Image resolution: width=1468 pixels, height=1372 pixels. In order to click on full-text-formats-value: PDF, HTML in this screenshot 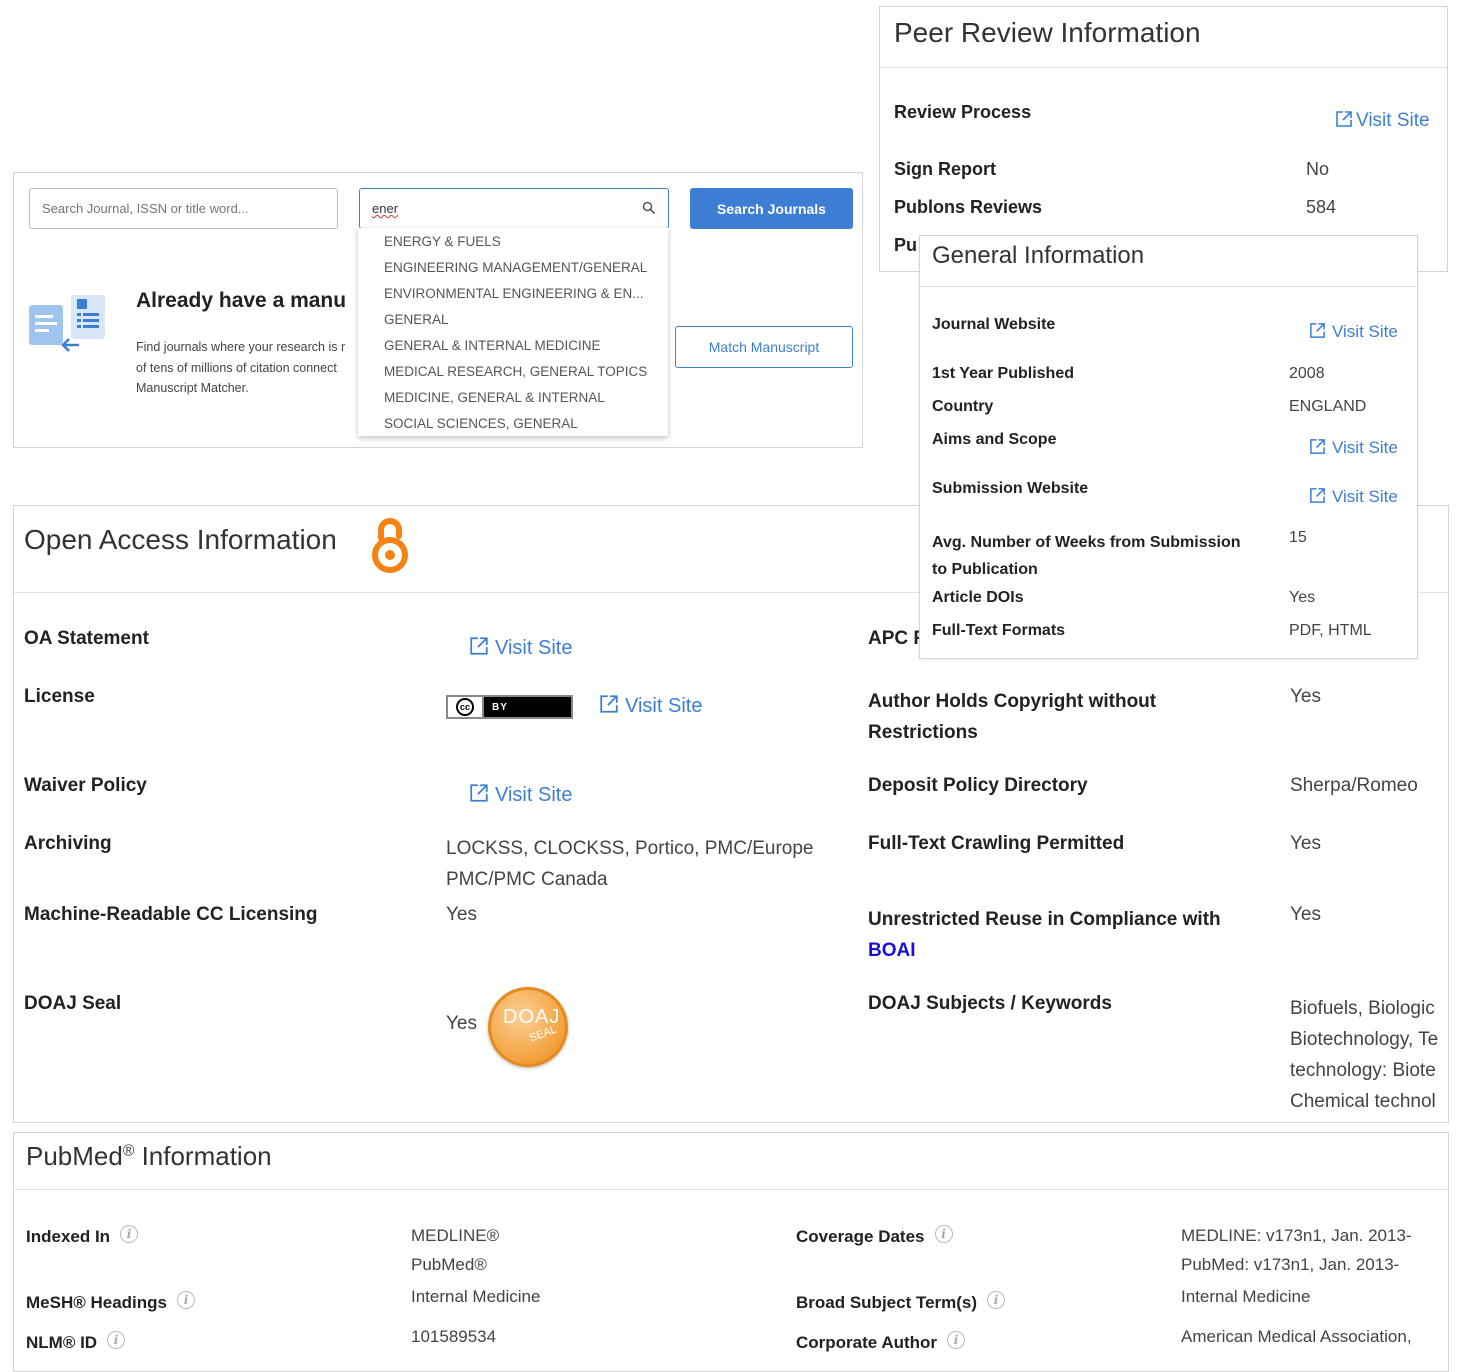, I will do `click(1330, 630)`.